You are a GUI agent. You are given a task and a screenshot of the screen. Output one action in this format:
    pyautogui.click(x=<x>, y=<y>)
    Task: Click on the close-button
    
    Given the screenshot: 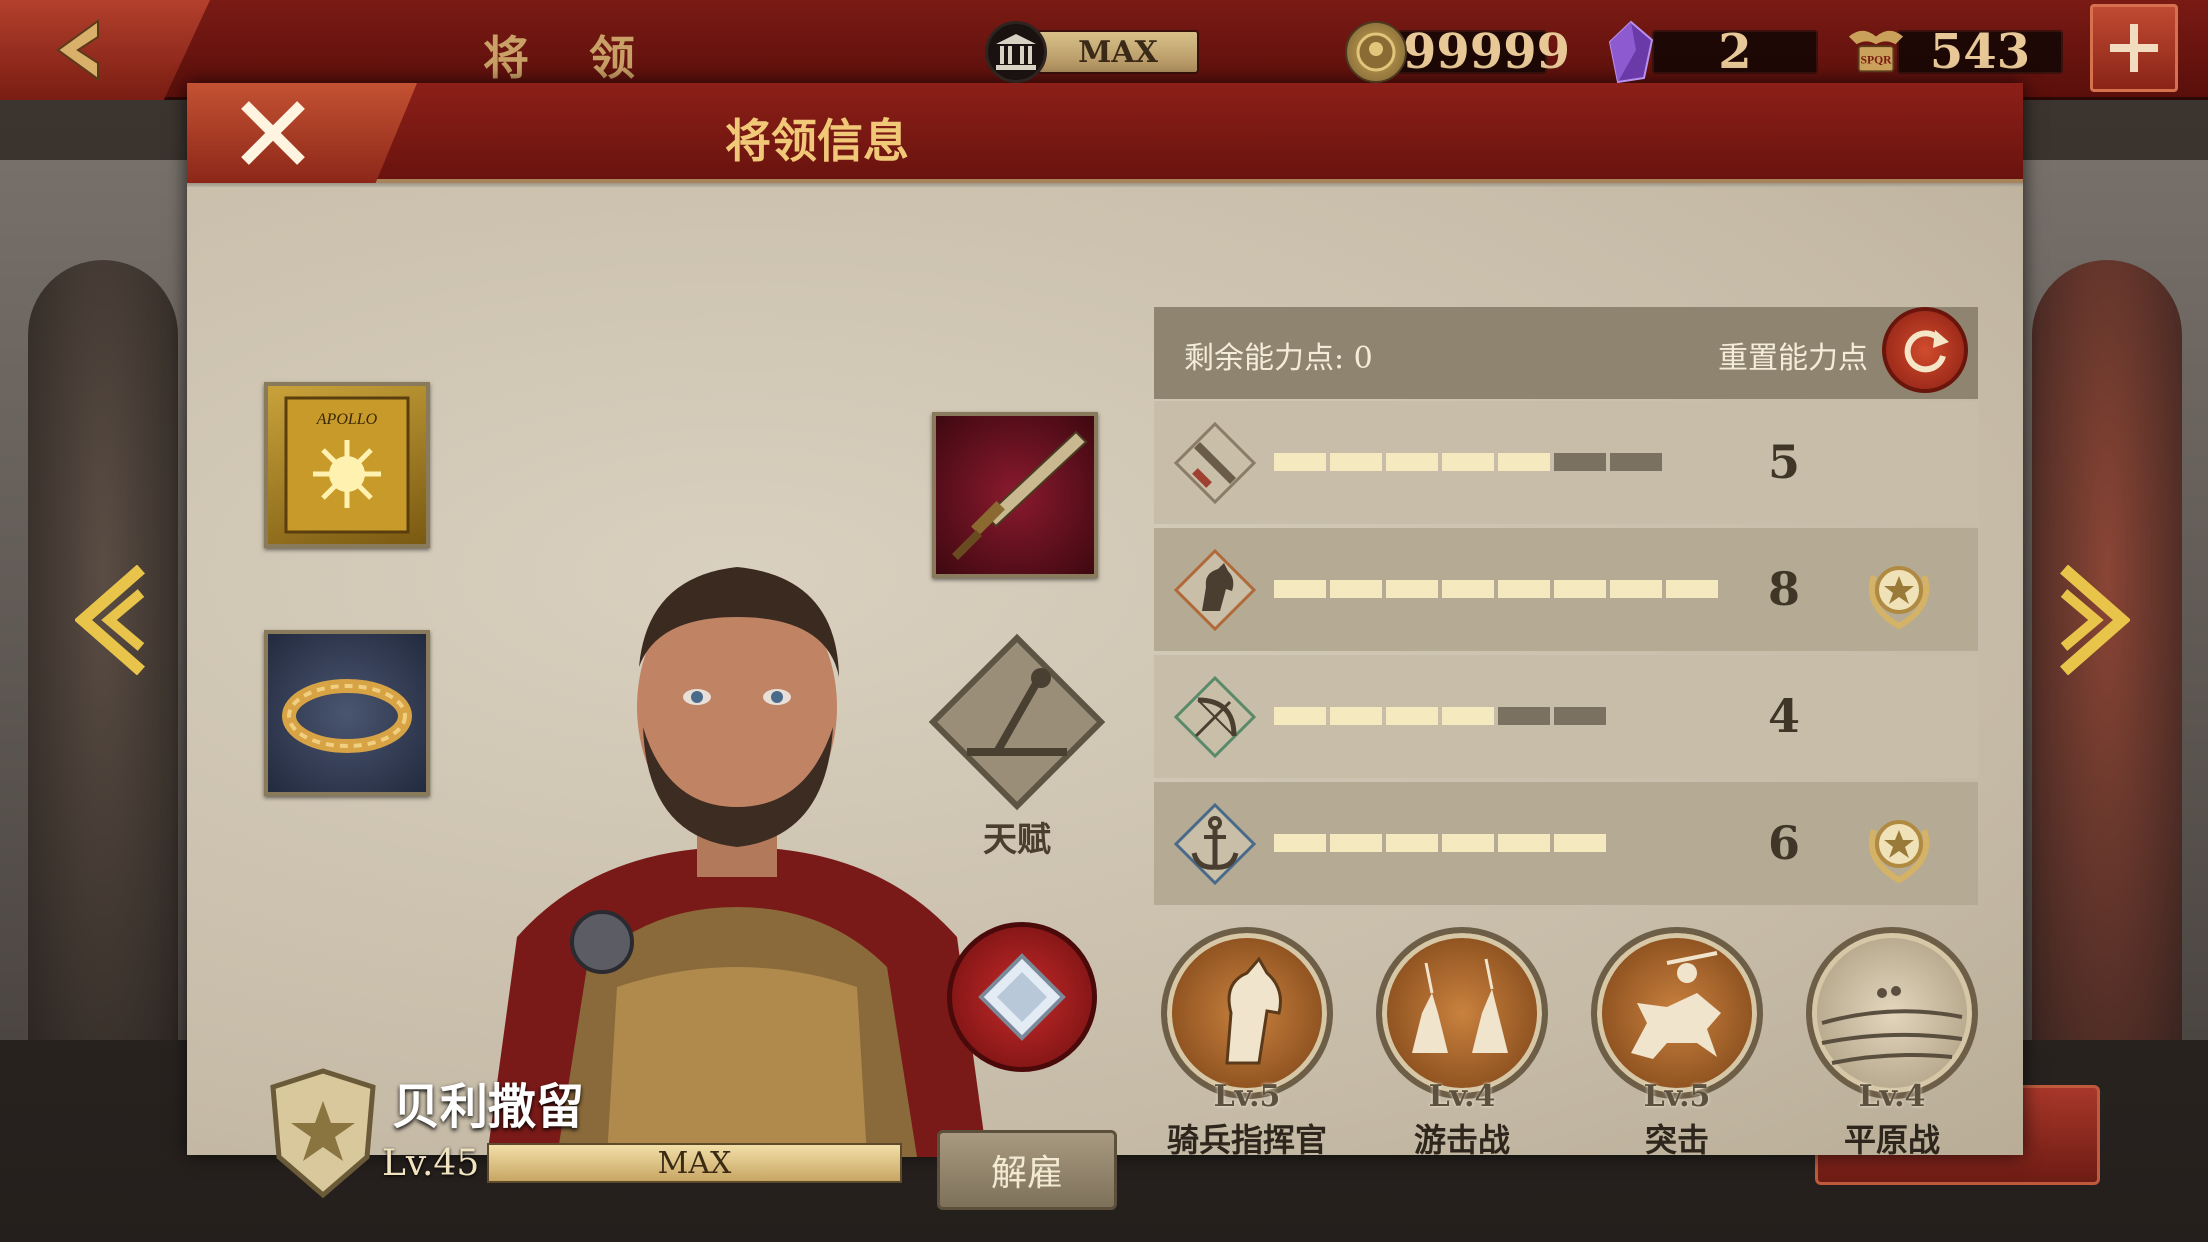 What is the action you would take?
    pyautogui.click(x=302, y=133)
    